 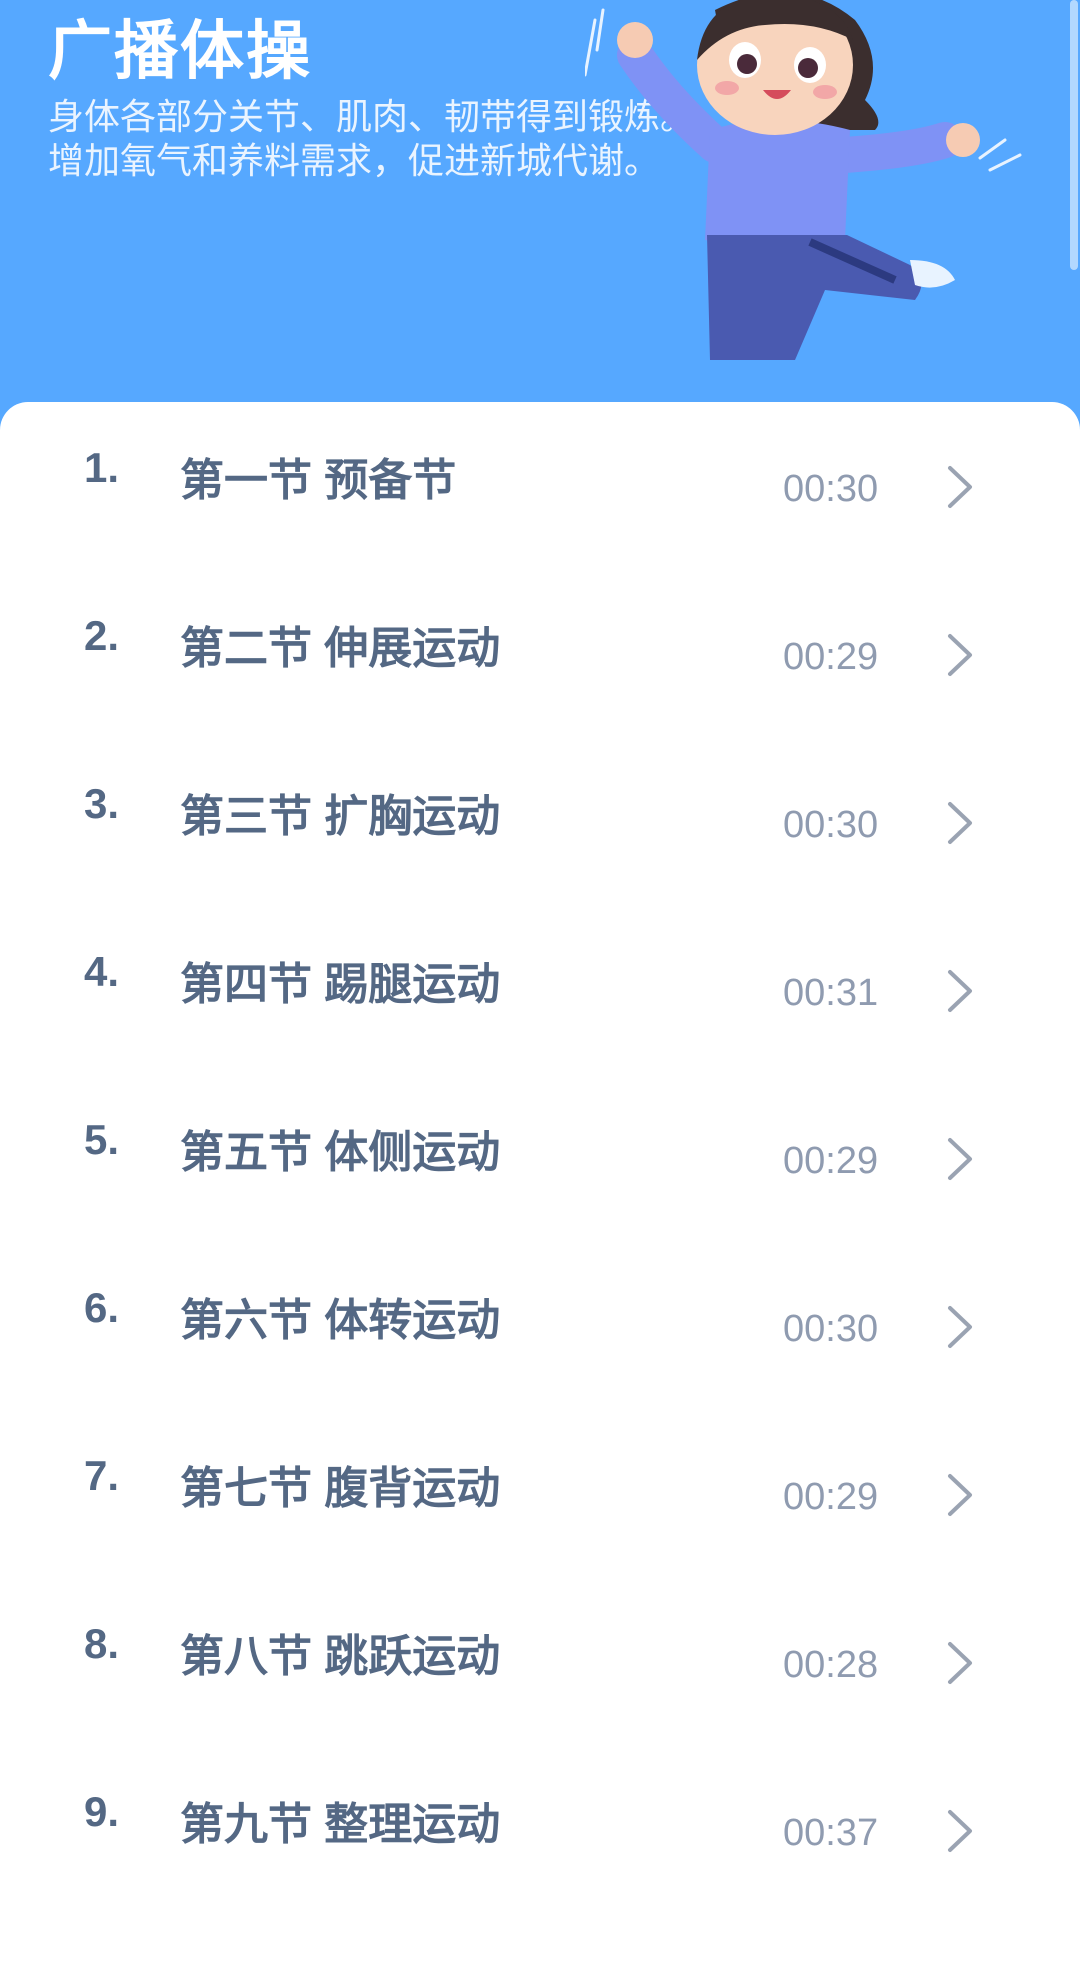 I want to click on list-item: 2. 第二节 伸展运动 00:29, so click(x=540, y=654).